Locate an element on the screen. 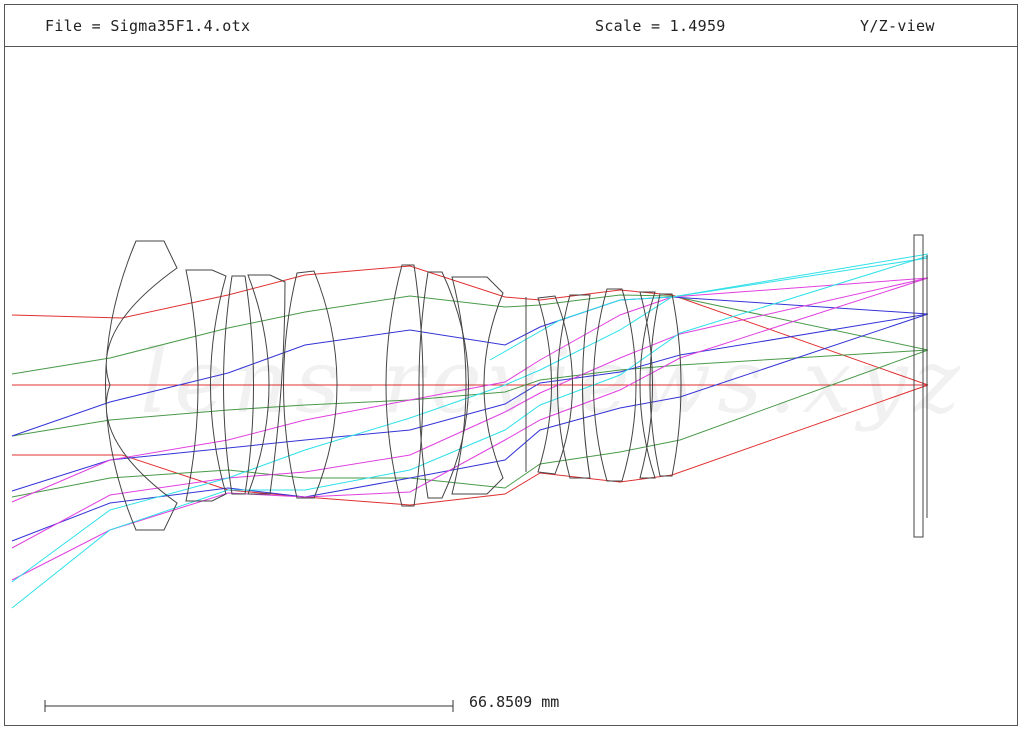 The height and width of the screenshot is (731, 1024). scale-bar-label: 66.8509 mm is located at coordinates (514, 702).